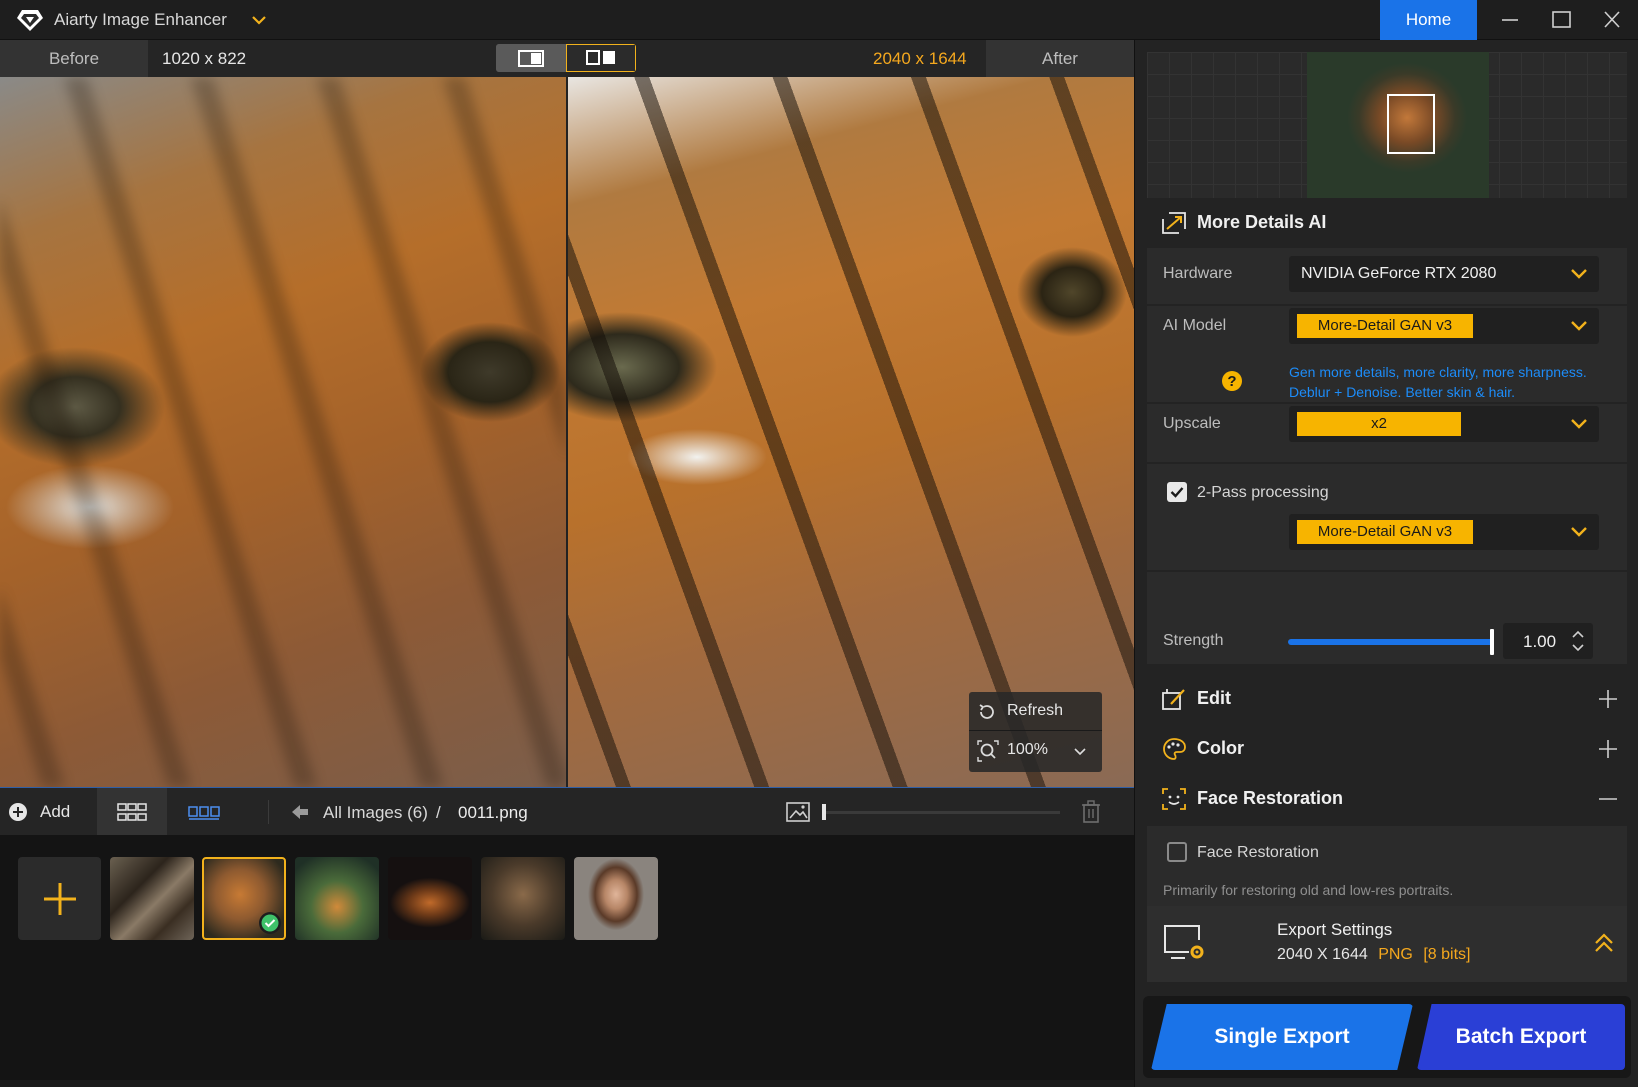  What do you see at coordinates (1521, 1037) in the screenshot?
I see `batch-export-button: Batch Export` at bounding box center [1521, 1037].